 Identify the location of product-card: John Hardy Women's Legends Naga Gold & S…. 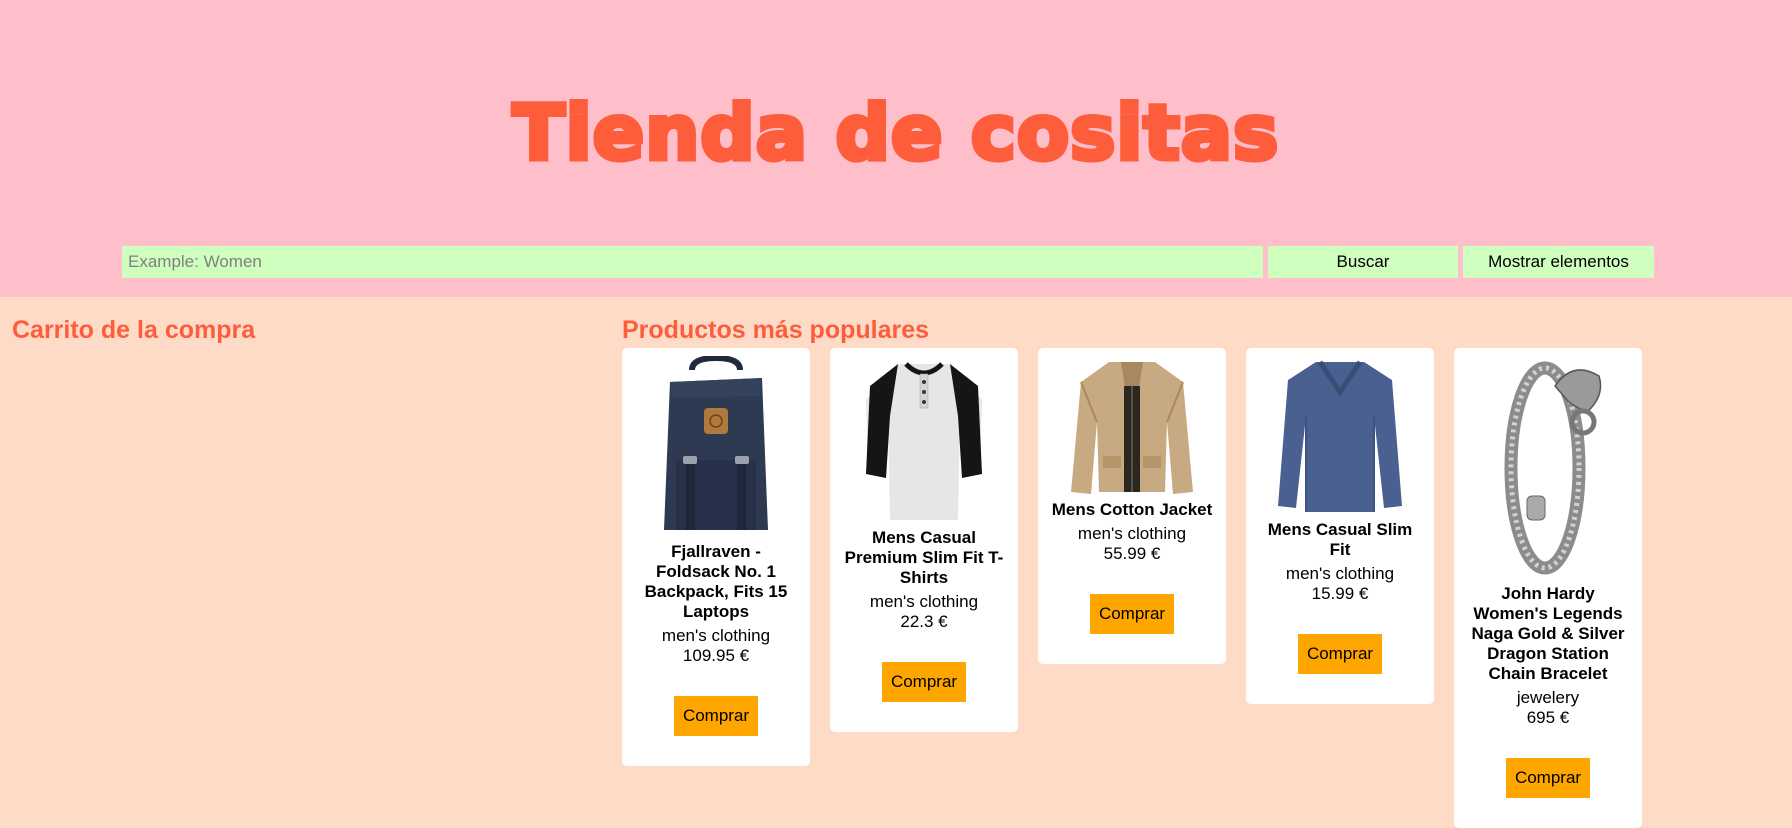
(1548, 588).